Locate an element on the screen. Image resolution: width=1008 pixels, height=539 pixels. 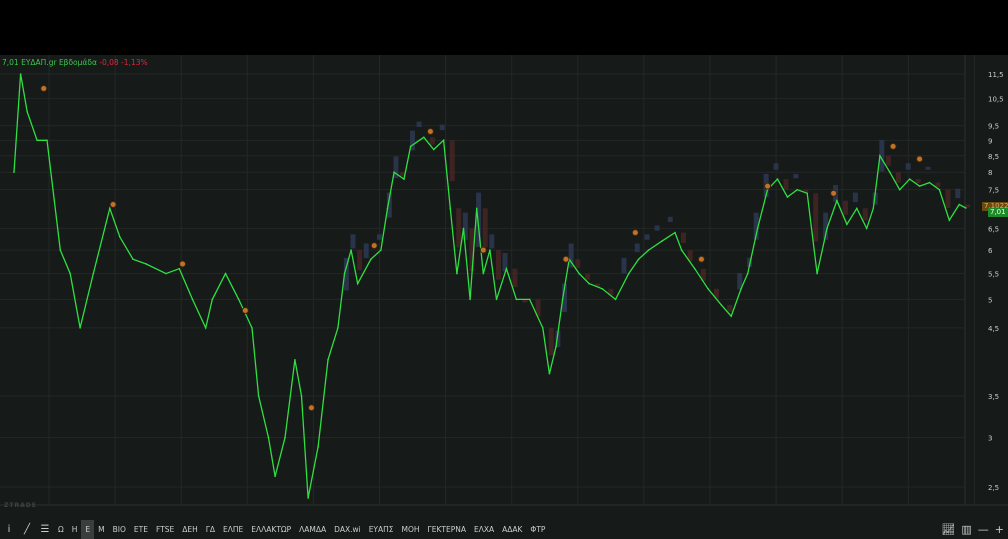
info-icon: i is located at coordinates (9, 529).